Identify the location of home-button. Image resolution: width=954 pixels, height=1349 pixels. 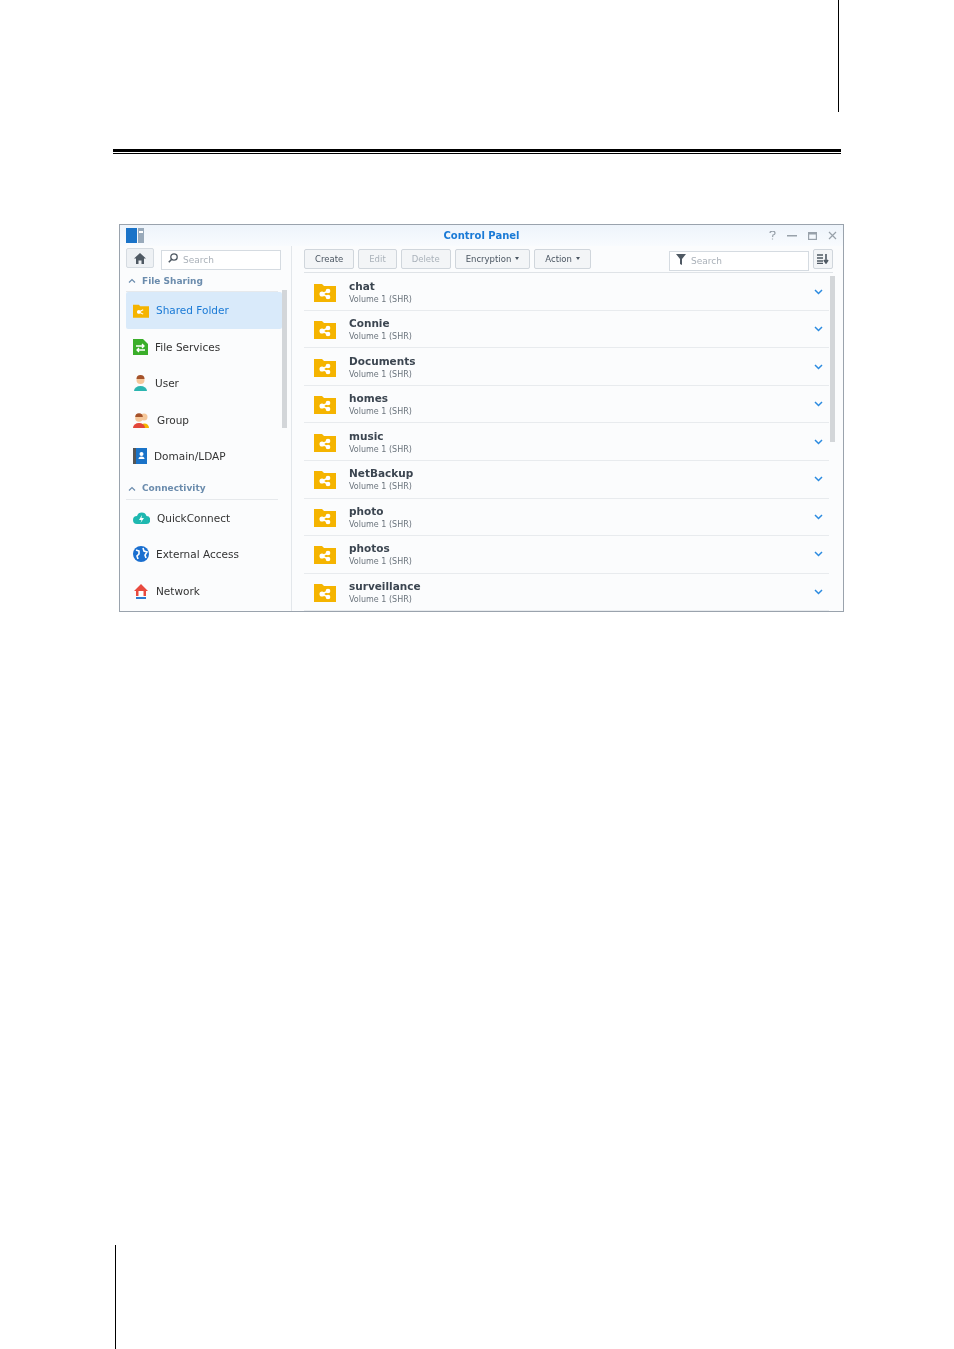
(140, 258).